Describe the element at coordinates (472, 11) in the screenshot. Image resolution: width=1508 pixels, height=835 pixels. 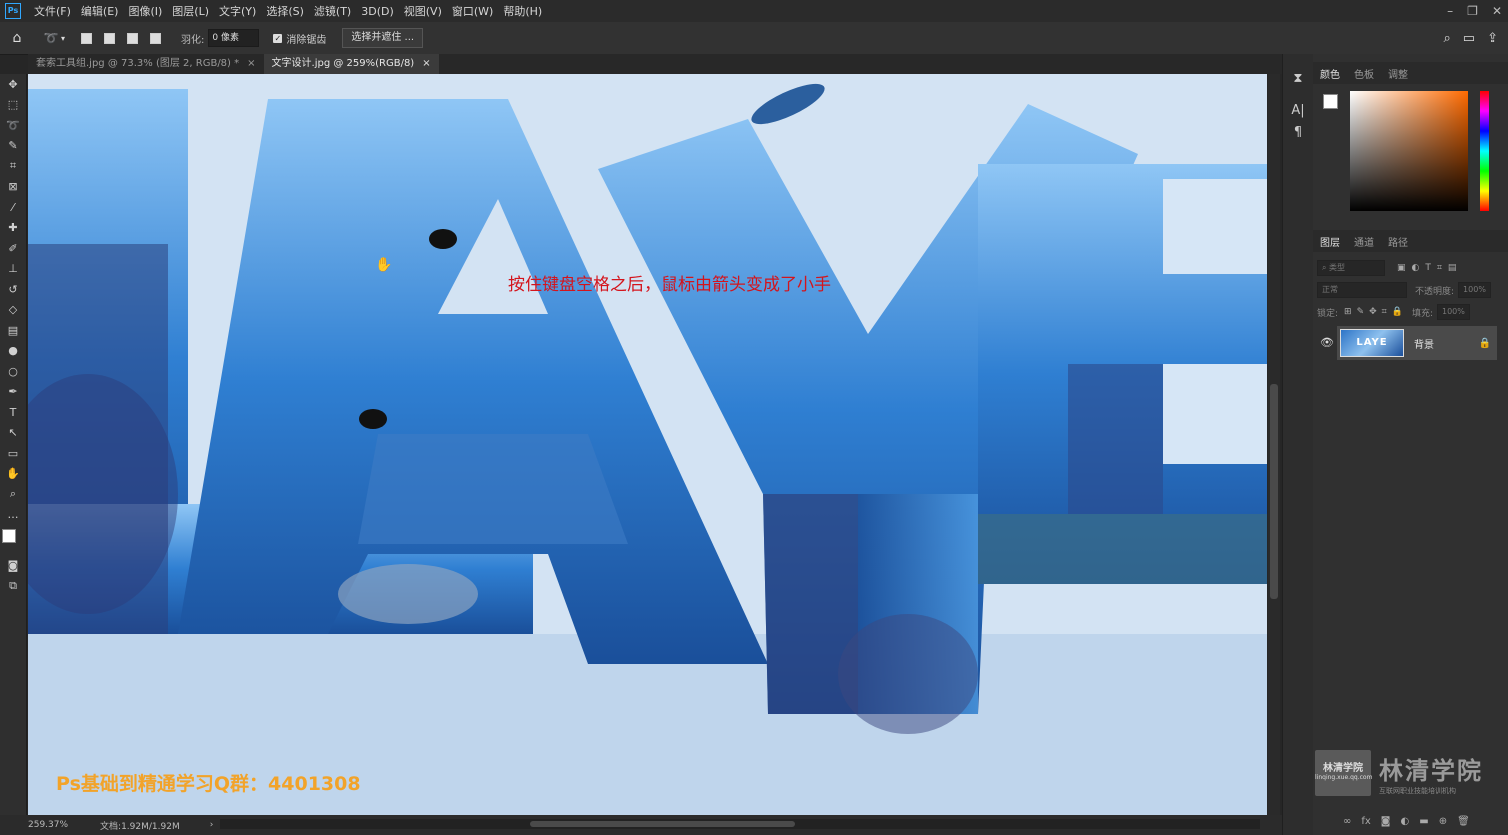
I see `menu-window: 窗口(W)` at that location.